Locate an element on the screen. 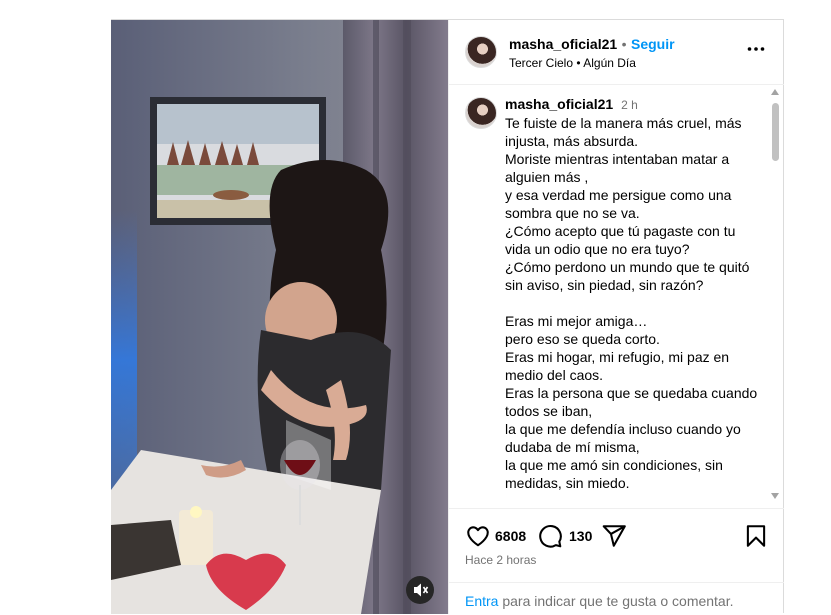 This screenshot has width=831, height=615. caption-header: masha_oficial21 2 h is located at coordinates (632, 104).